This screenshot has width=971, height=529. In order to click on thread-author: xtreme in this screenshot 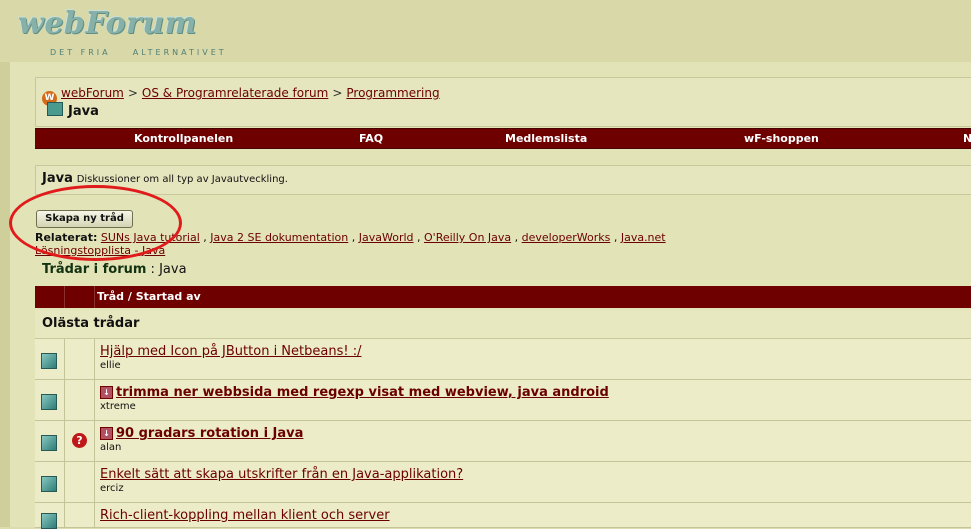, I will do `click(118, 406)`.